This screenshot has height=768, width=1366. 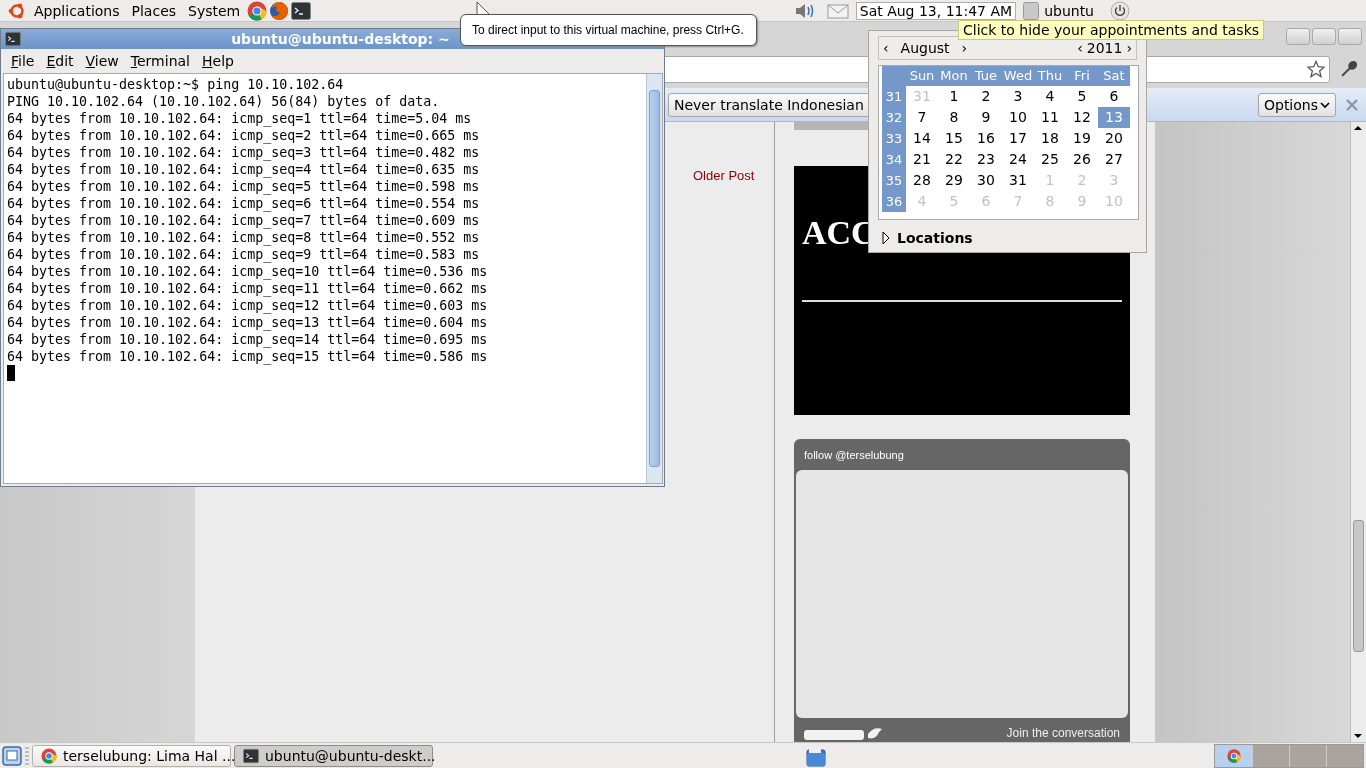 I want to click on terminal-line: 64 bytes from 10.10.102.64: icmp_seq=13 ttl=64 time=0.604 ms, so click(x=247, y=322).